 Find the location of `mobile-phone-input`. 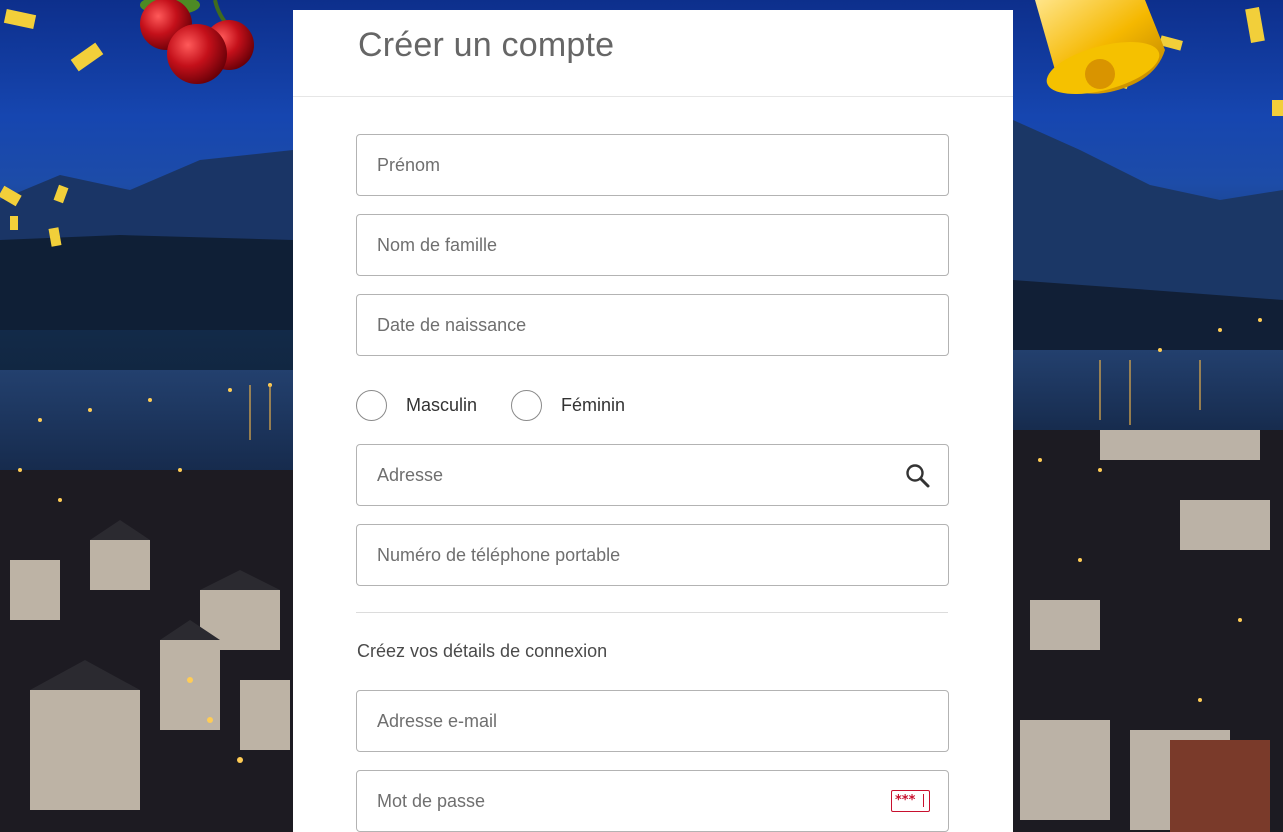

mobile-phone-input is located at coordinates (652, 555).